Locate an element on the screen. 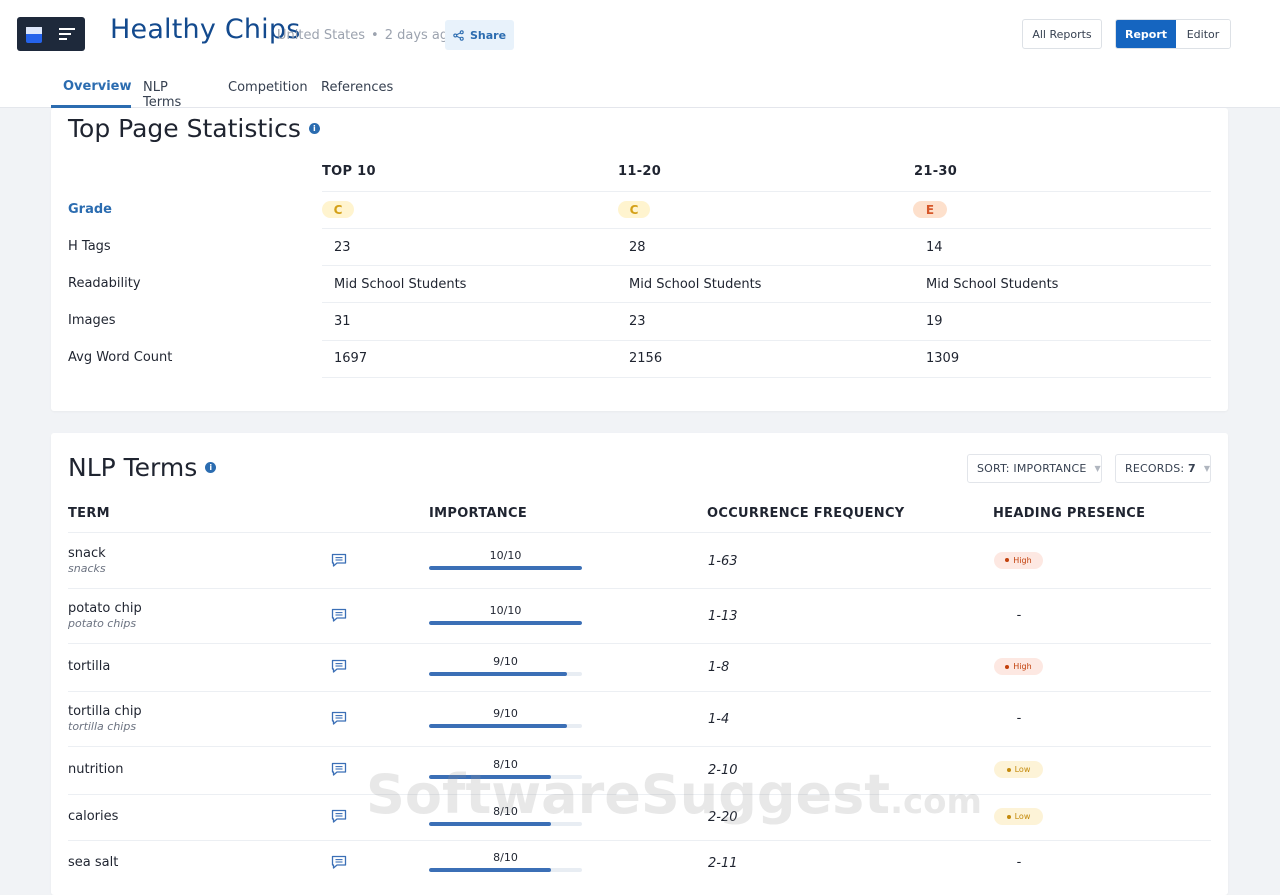  stats-row-label: H Tags is located at coordinates (89, 246).